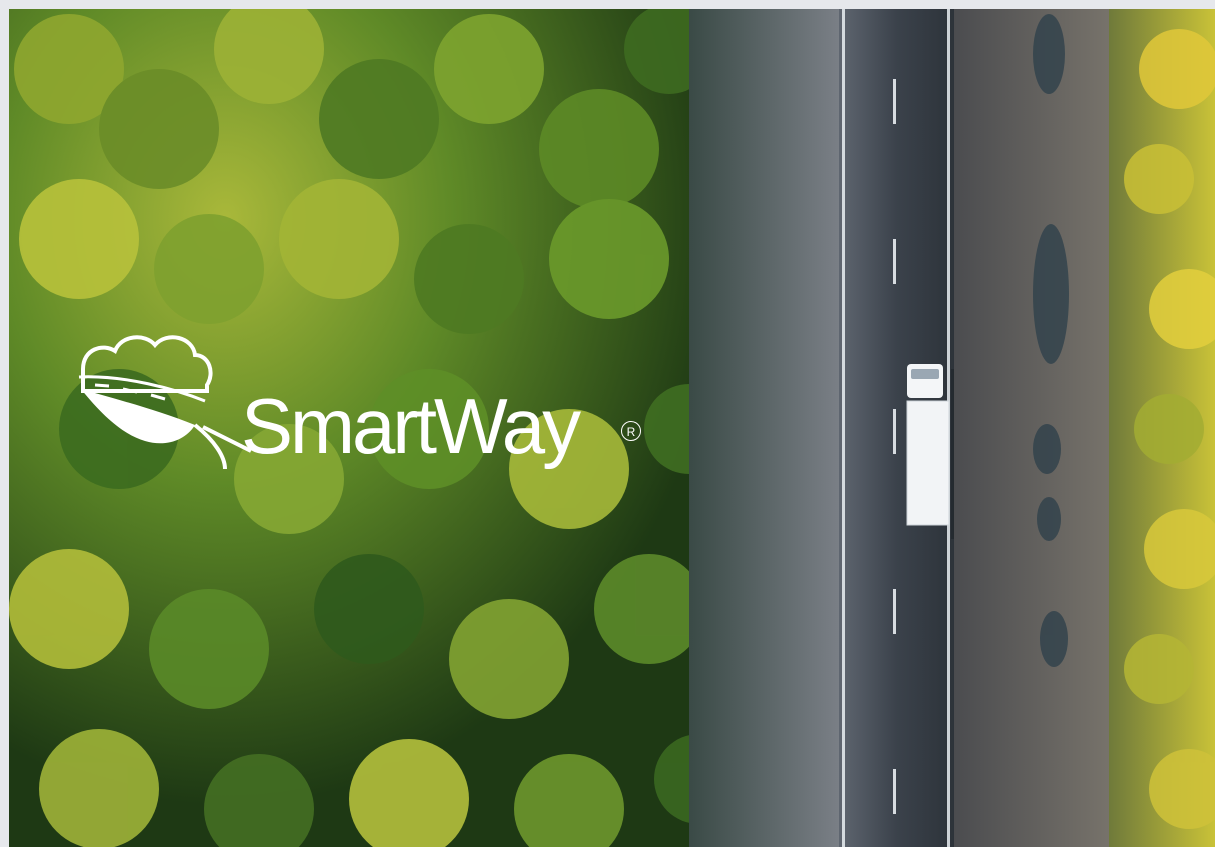  What do you see at coordinates (764, 428) in the screenshot?
I see `left-shoulder` at bounding box center [764, 428].